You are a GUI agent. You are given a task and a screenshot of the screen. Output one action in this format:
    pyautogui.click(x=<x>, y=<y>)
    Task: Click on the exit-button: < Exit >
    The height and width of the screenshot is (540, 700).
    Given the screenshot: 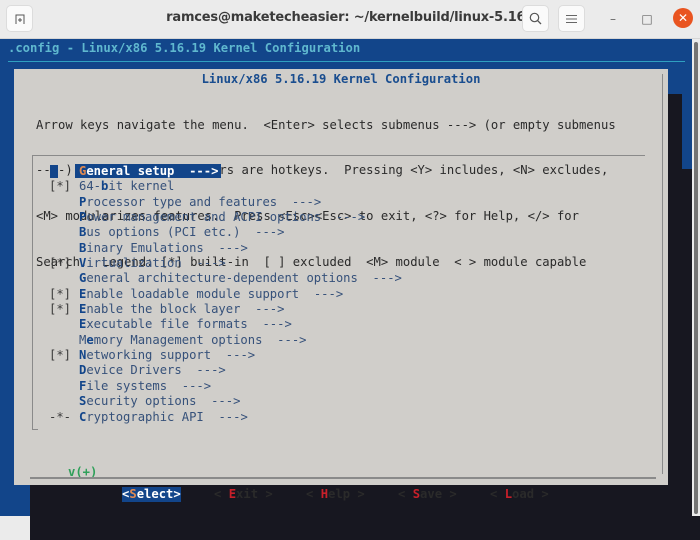 What is the action you would take?
    pyautogui.click(x=243, y=494)
    